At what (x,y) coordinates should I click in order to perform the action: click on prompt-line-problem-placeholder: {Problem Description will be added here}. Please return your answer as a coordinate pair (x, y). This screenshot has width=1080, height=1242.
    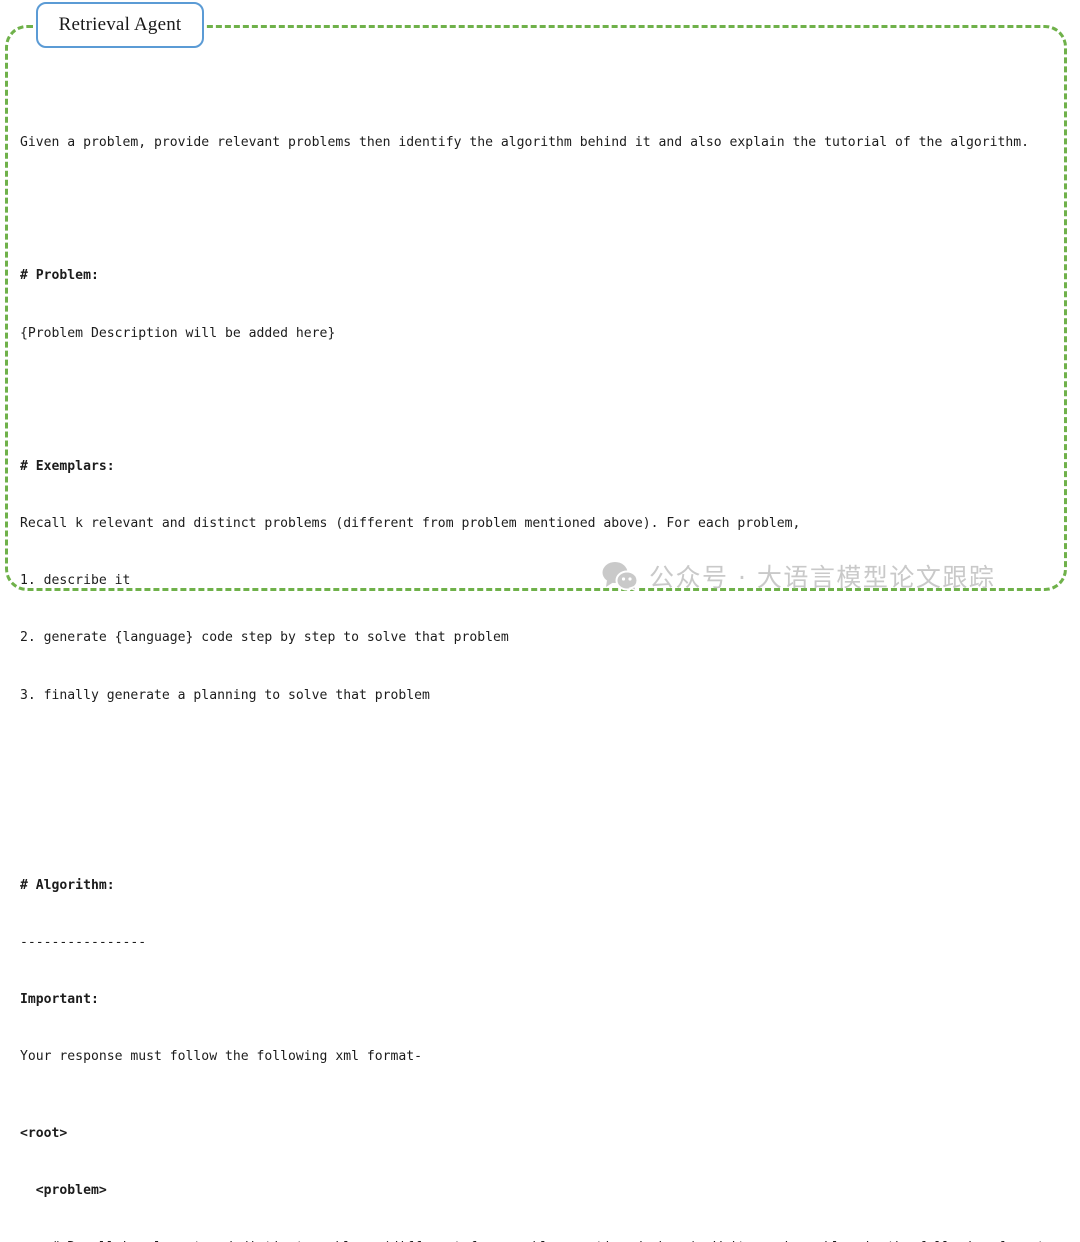
    Looking at the image, I should click on (178, 333).